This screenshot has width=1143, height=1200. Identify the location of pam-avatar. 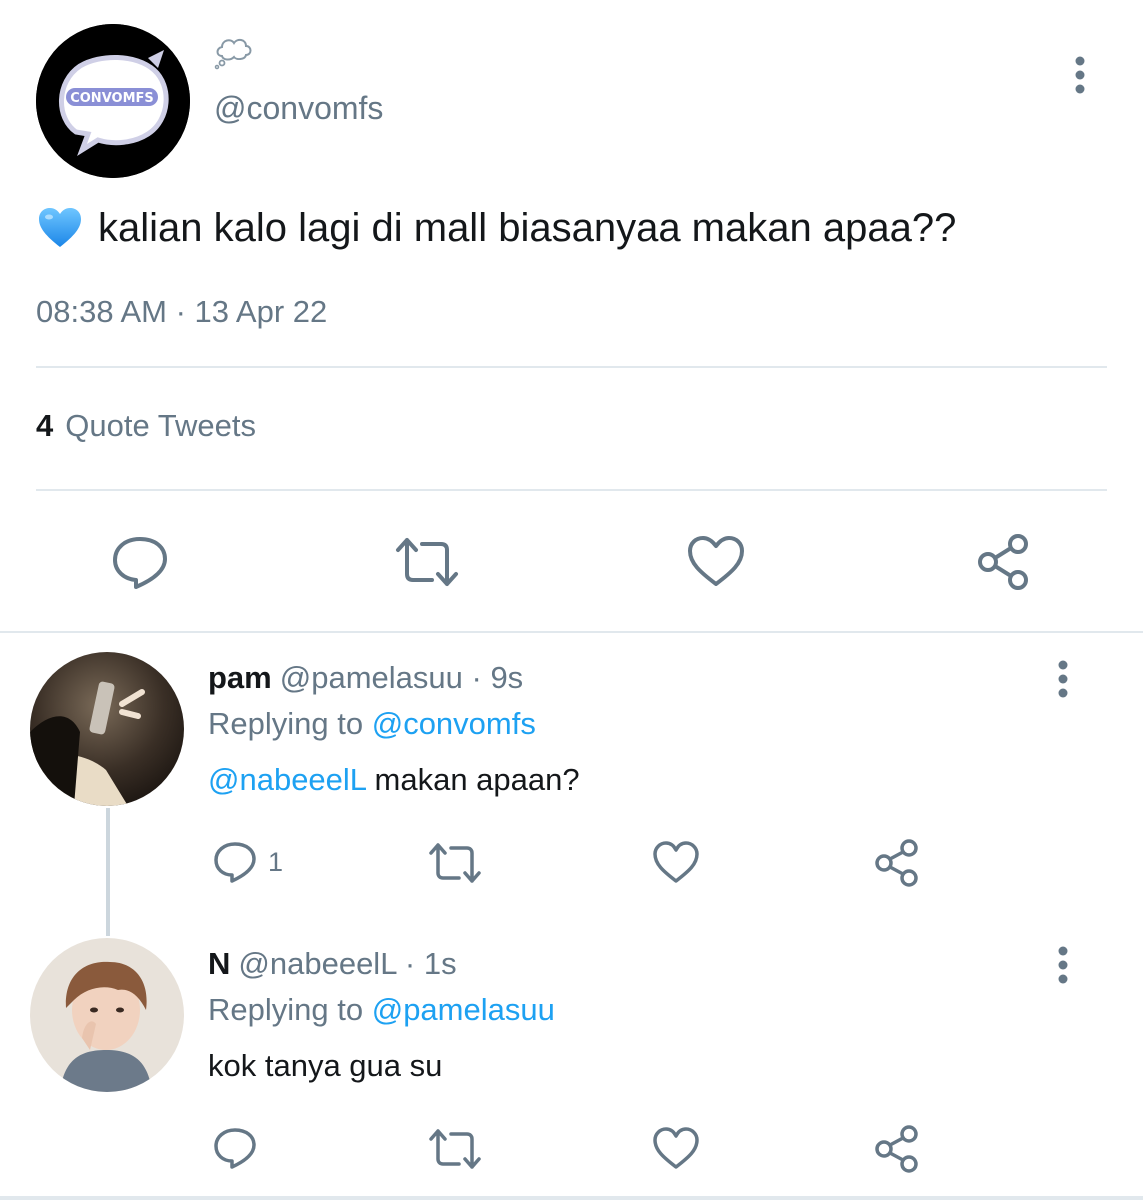
(107, 729).